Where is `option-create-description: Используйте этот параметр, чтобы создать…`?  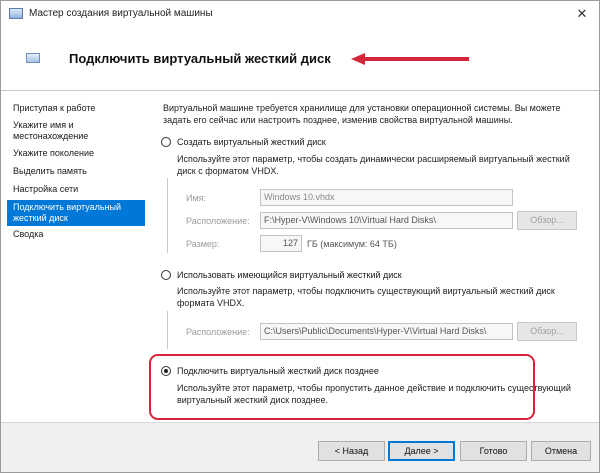 option-create-description: Используйте этот параметр, чтобы создать… is located at coordinates (373, 165).